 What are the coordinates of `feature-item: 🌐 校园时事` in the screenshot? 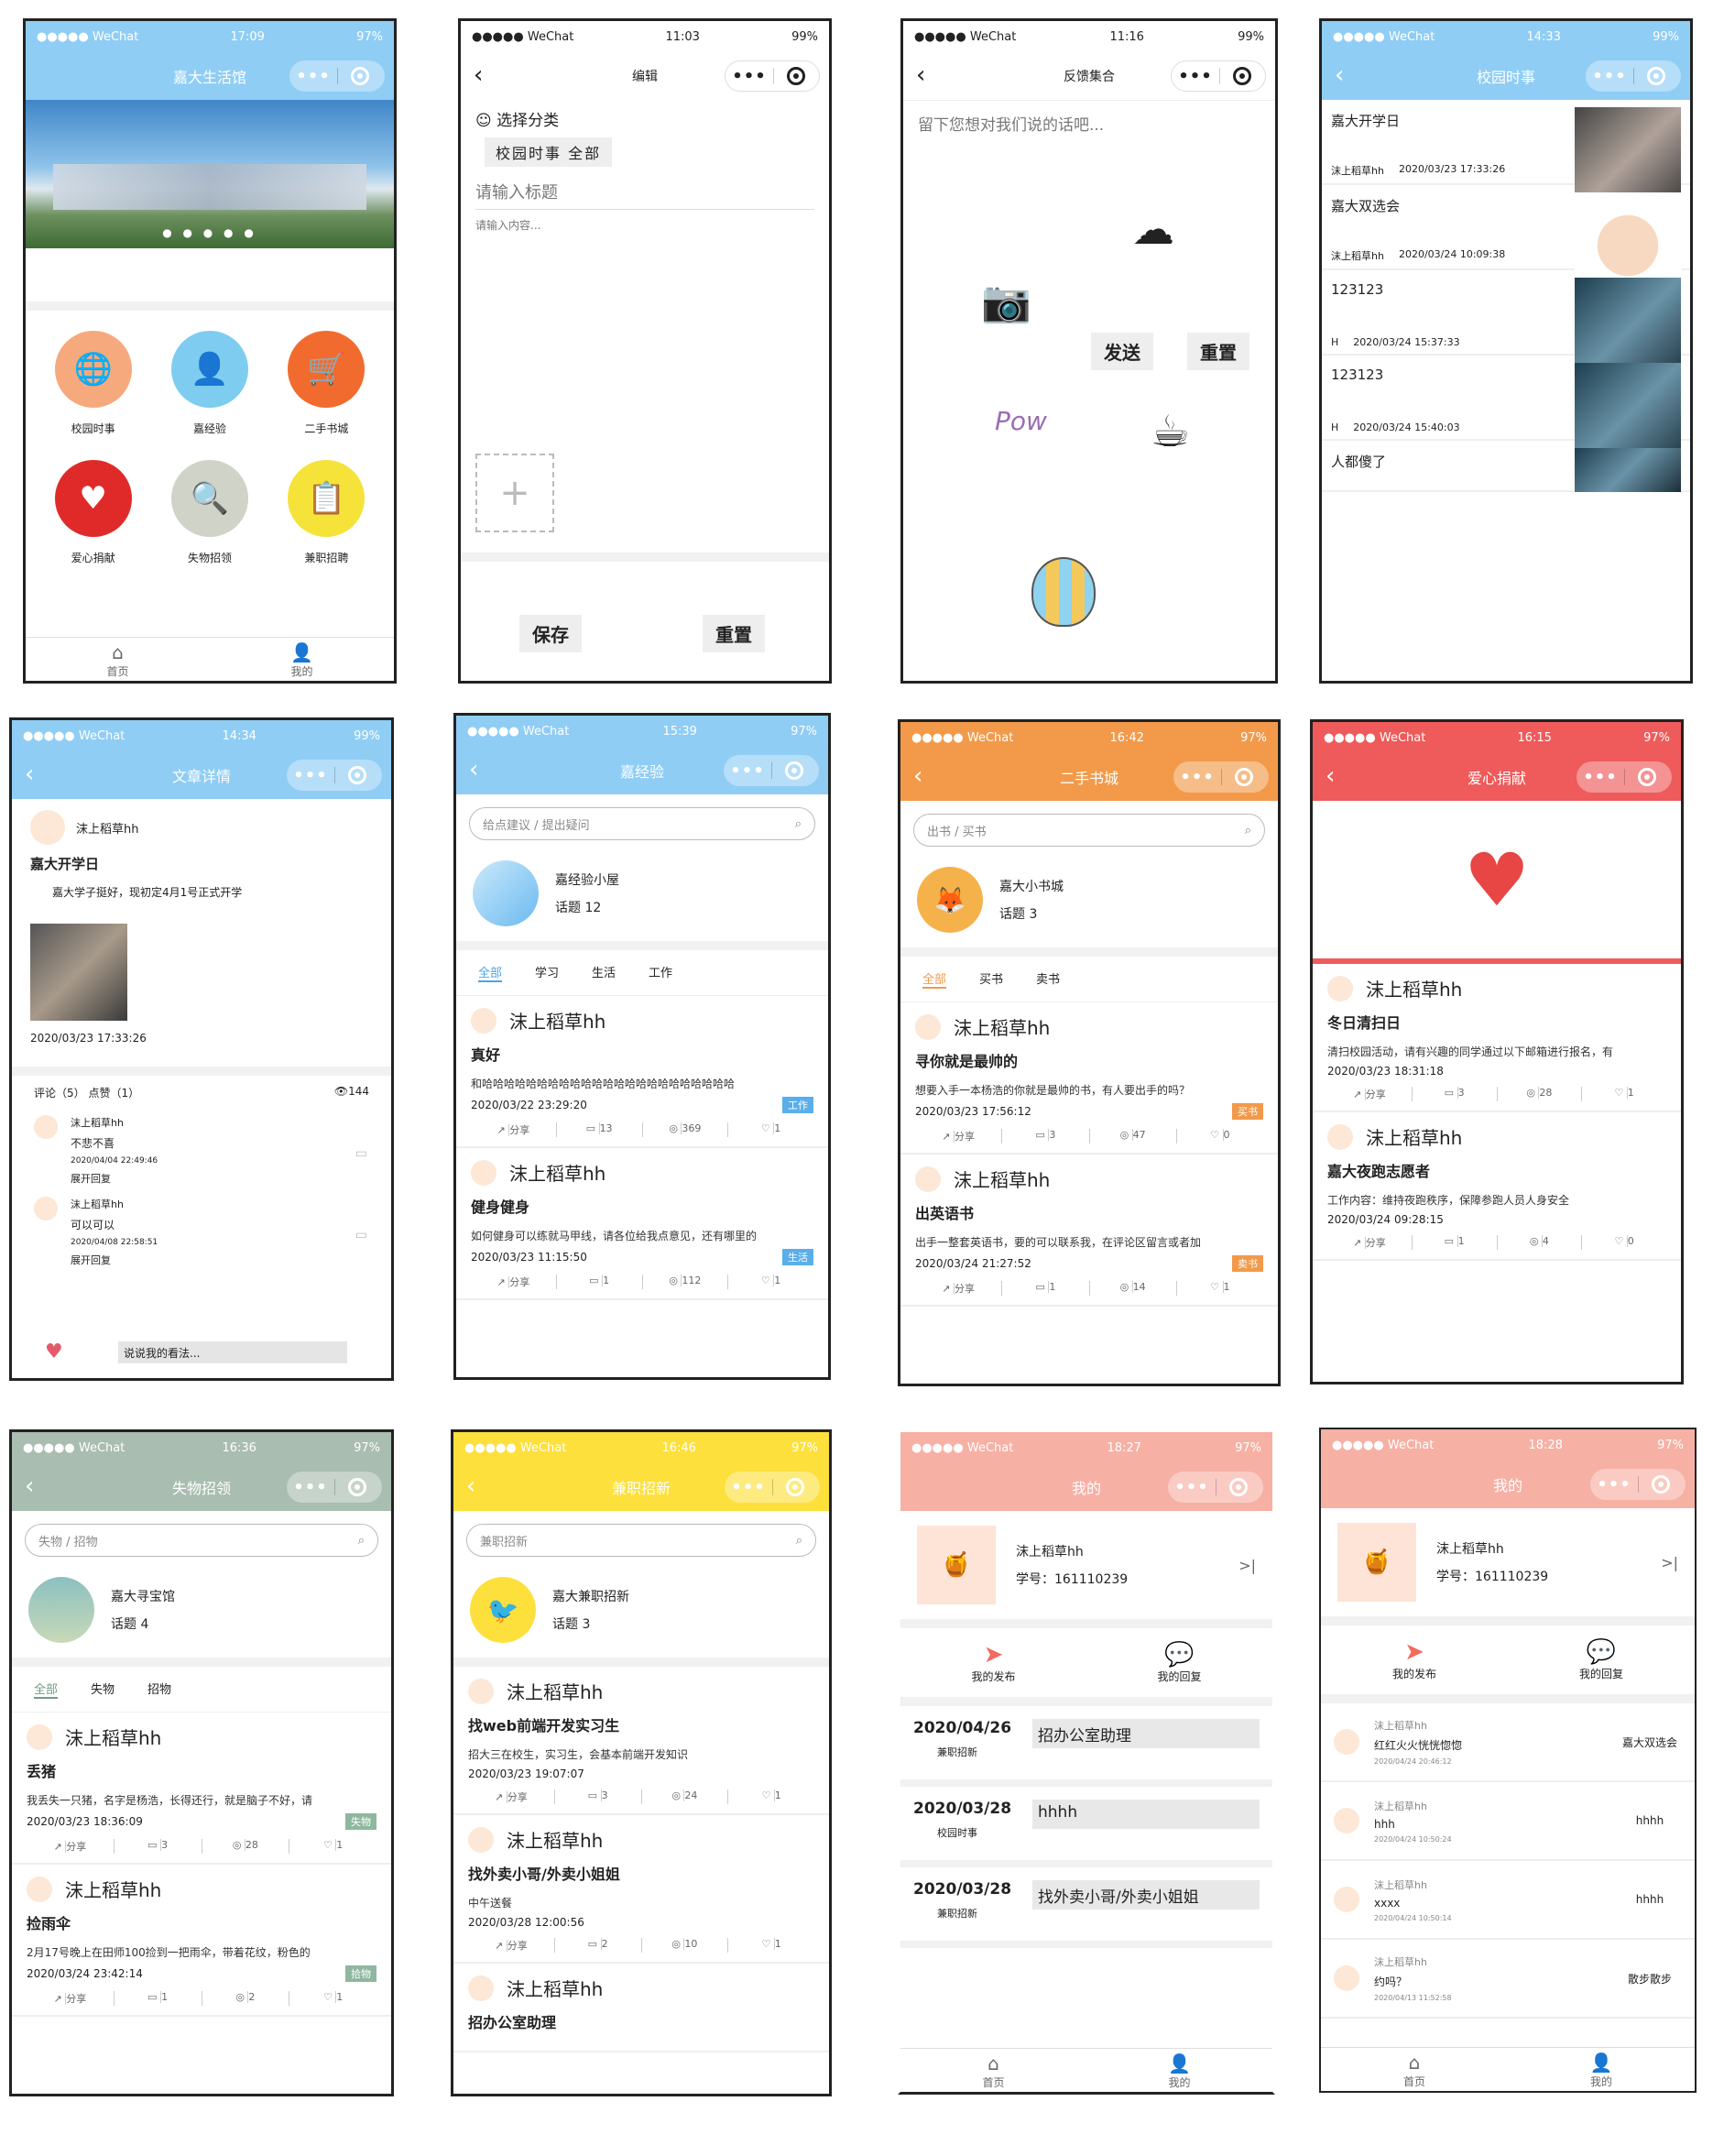 It's located at (93, 383).